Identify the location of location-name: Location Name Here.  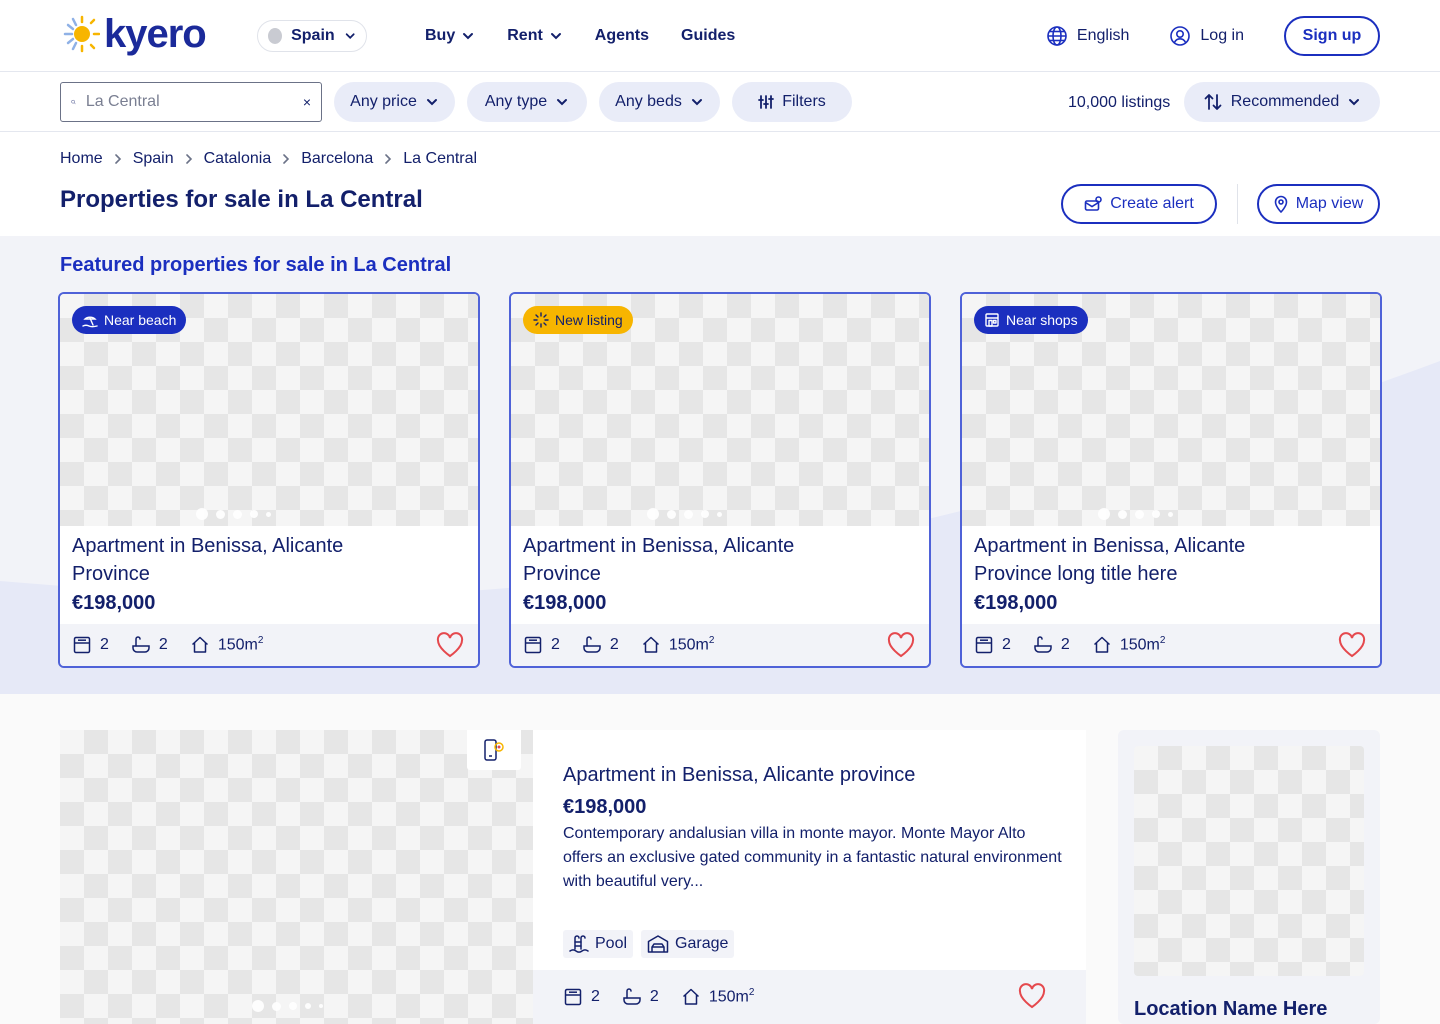
(1230, 1009).